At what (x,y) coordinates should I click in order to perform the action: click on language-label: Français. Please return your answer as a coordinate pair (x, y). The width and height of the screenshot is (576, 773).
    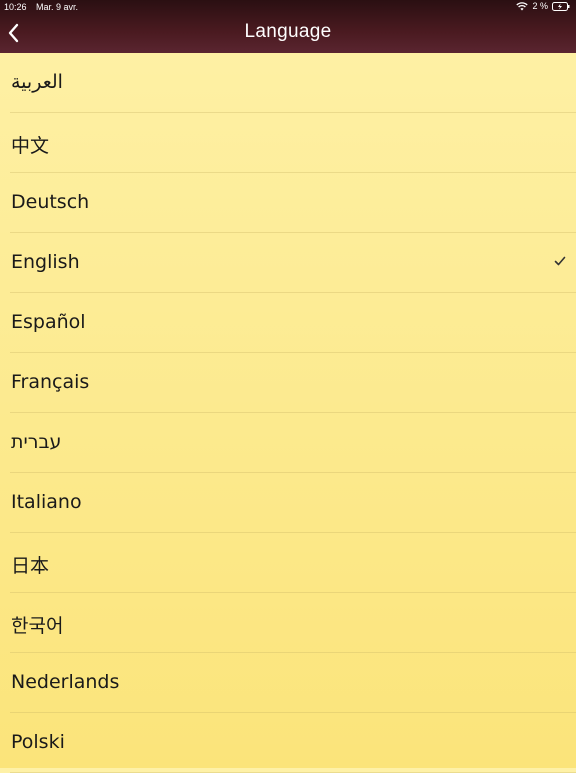
    Looking at the image, I should click on (50, 382).